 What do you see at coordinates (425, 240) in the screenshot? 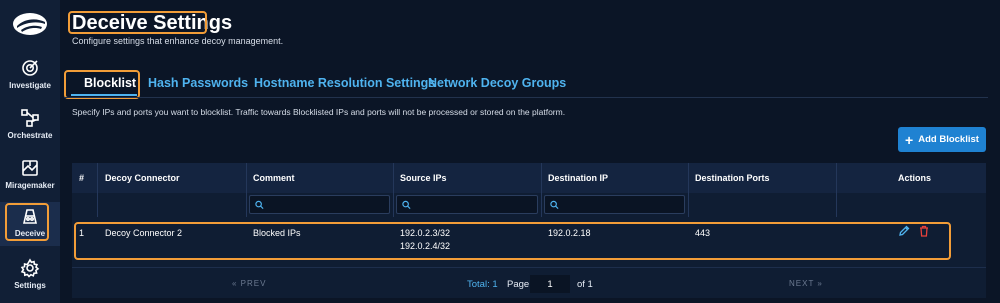
I see `cell-source-ips: 192.0.2.3/32 192.0.2.4/32` at bounding box center [425, 240].